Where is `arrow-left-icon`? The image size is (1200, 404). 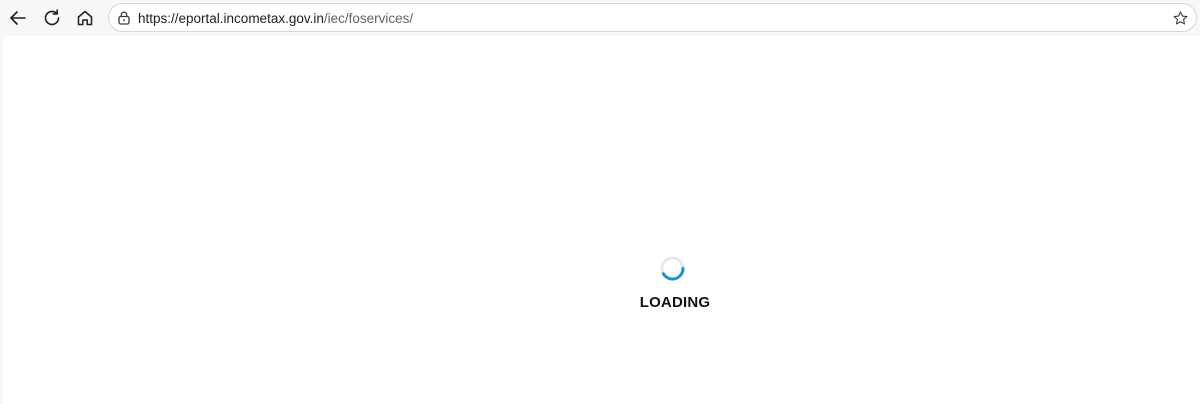 arrow-left-icon is located at coordinates (18, 18).